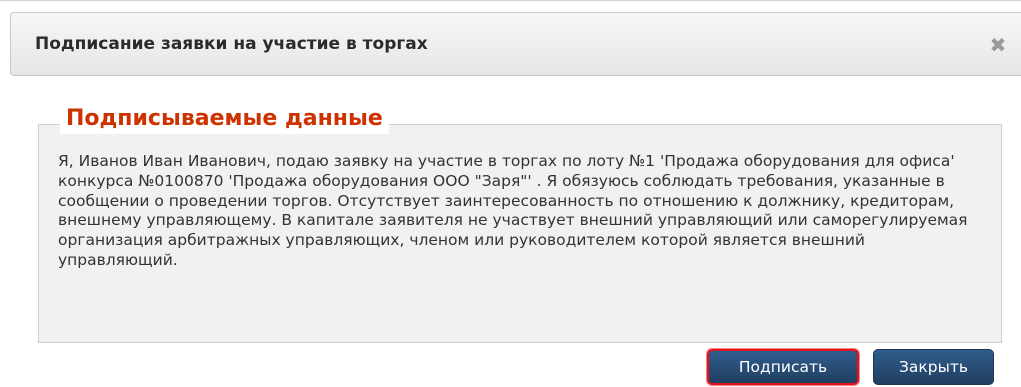 Image resolution: width=1021 pixels, height=387 pixels. I want to click on sign-button: Подписать, so click(783, 367).